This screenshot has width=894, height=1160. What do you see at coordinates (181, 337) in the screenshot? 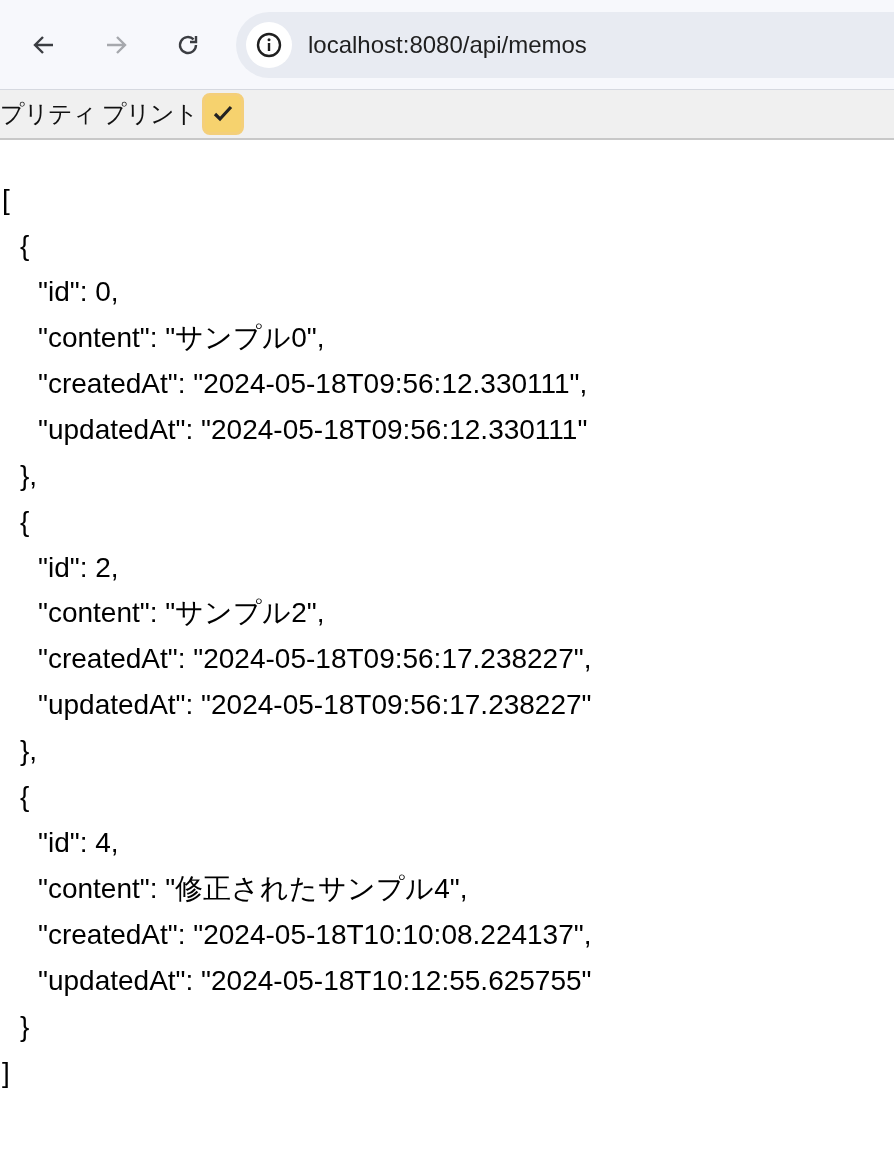
I see `json-text: "content": "サンプル0",` at bounding box center [181, 337].